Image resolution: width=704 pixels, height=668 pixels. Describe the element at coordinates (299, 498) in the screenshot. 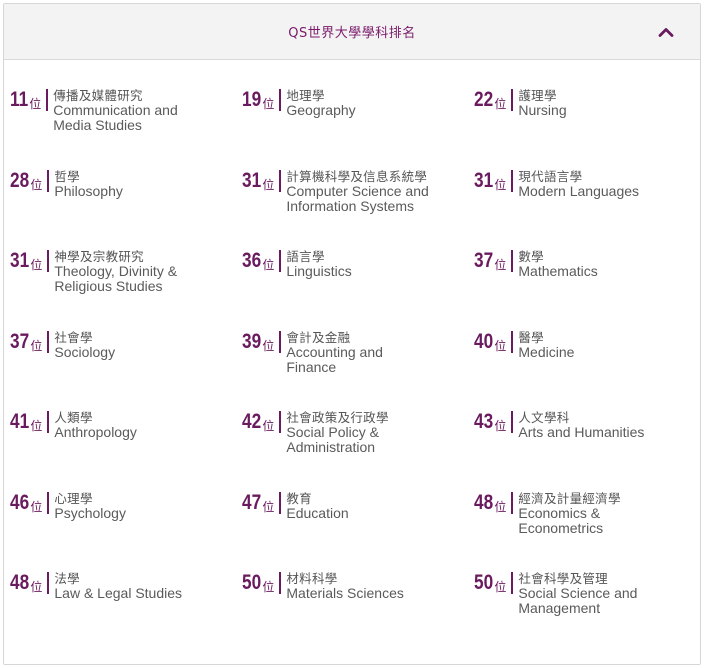

I see `subject-name-zh: 教育` at that location.